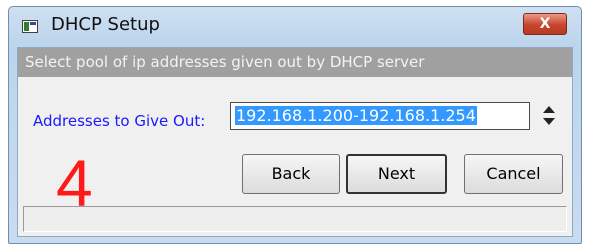  Describe the element at coordinates (295, 26) in the screenshot. I see `title-bar: DHCP Setup X` at that location.